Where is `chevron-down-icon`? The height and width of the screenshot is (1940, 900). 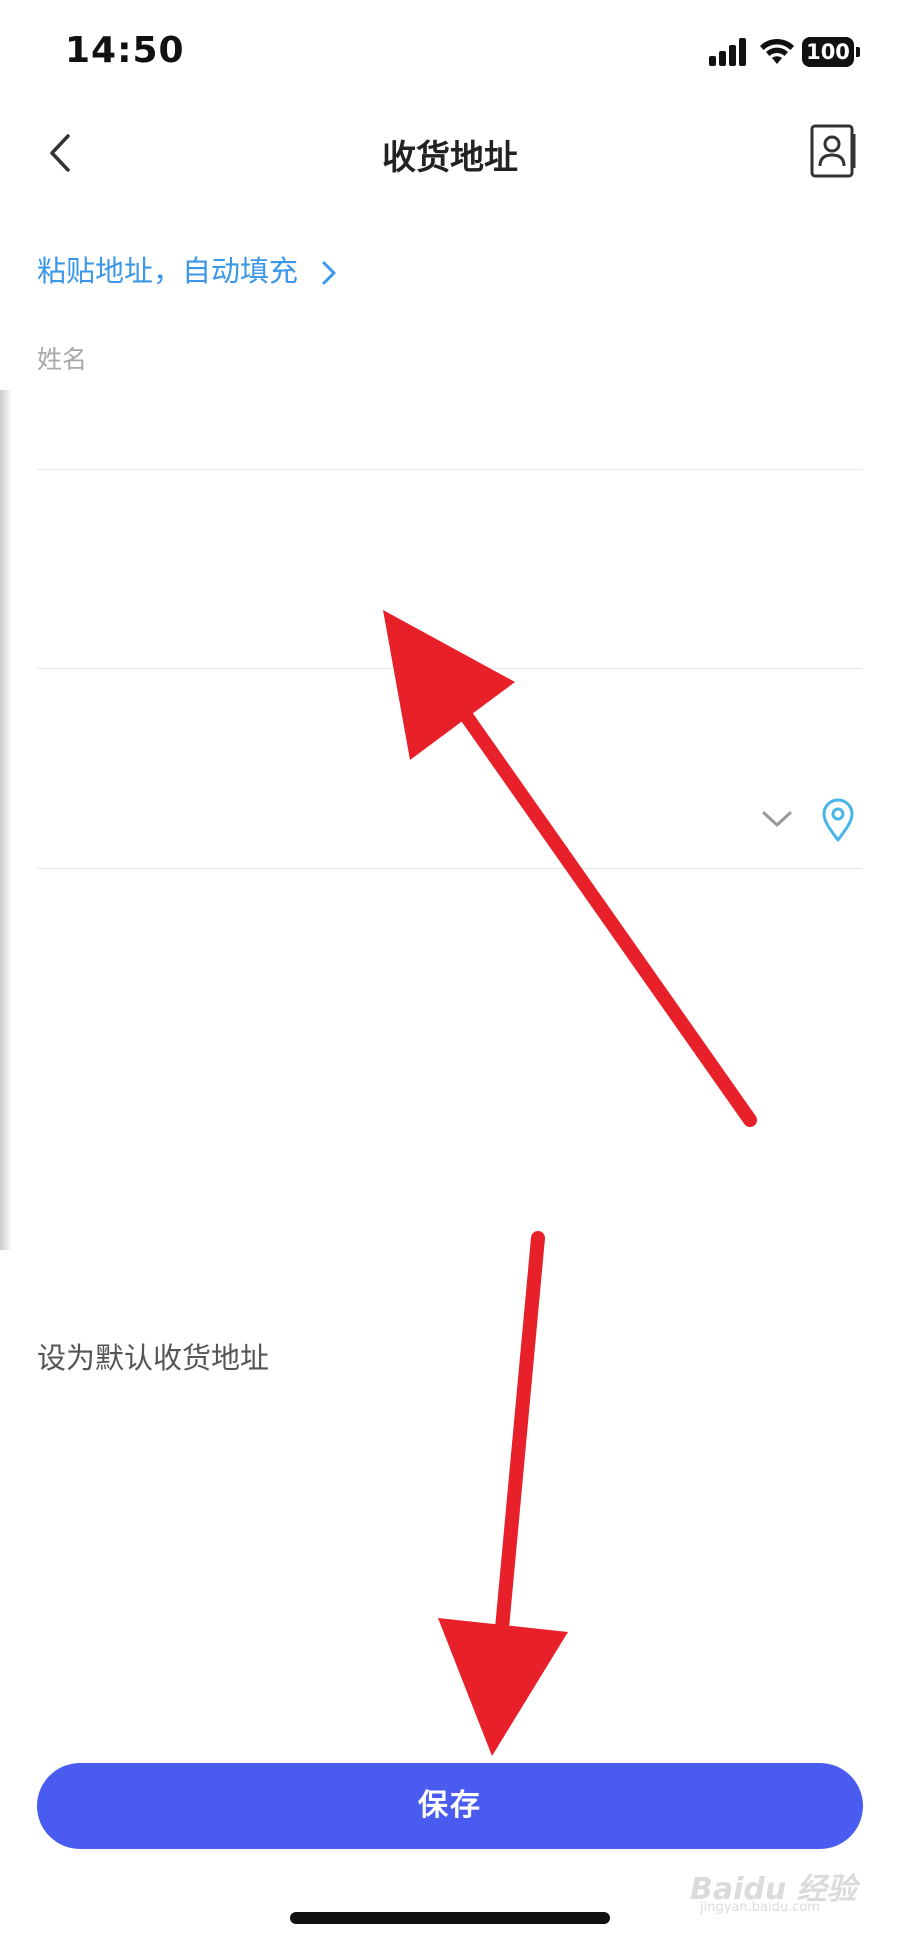
chevron-down-icon is located at coordinates (777, 819).